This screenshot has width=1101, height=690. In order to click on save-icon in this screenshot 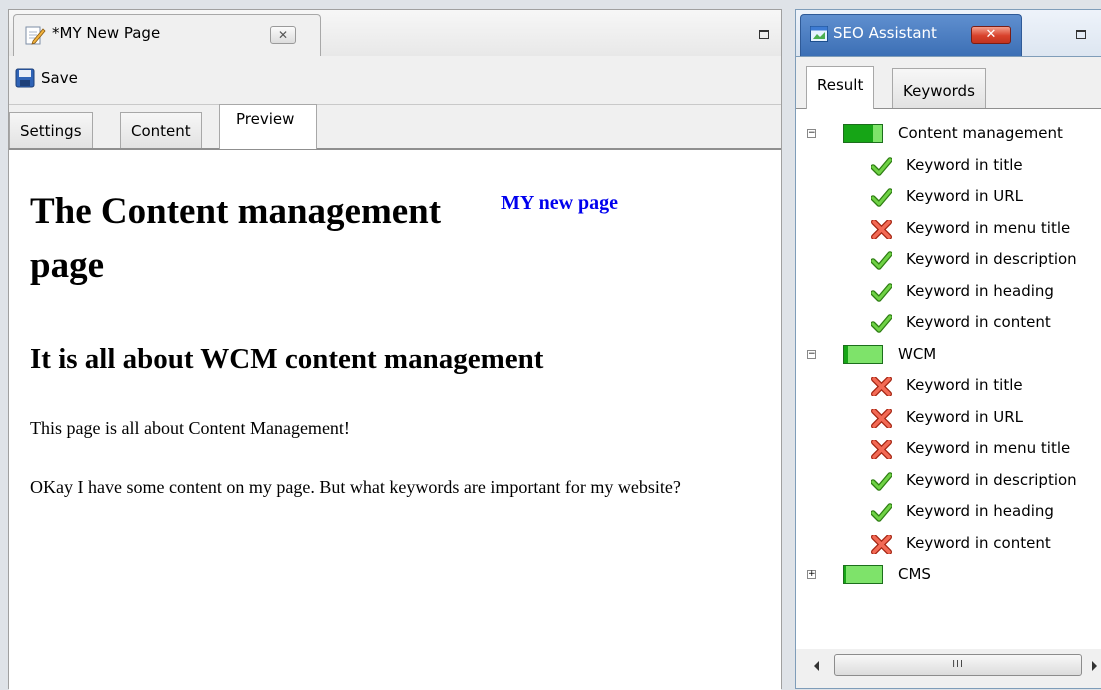, I will do `click(25, 78)`.